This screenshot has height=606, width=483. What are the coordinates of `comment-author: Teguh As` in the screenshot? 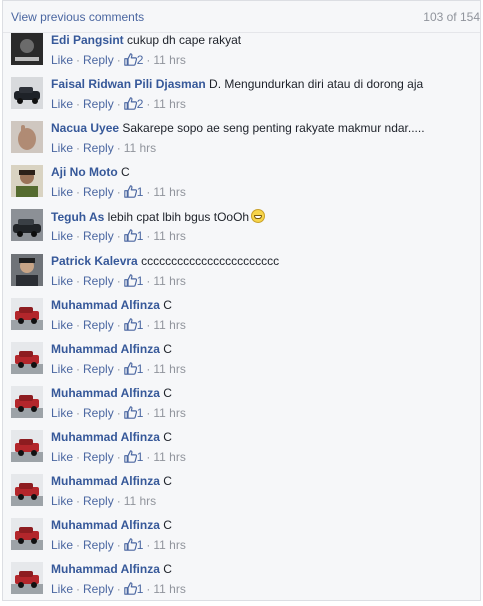 It's located at (77, 217).